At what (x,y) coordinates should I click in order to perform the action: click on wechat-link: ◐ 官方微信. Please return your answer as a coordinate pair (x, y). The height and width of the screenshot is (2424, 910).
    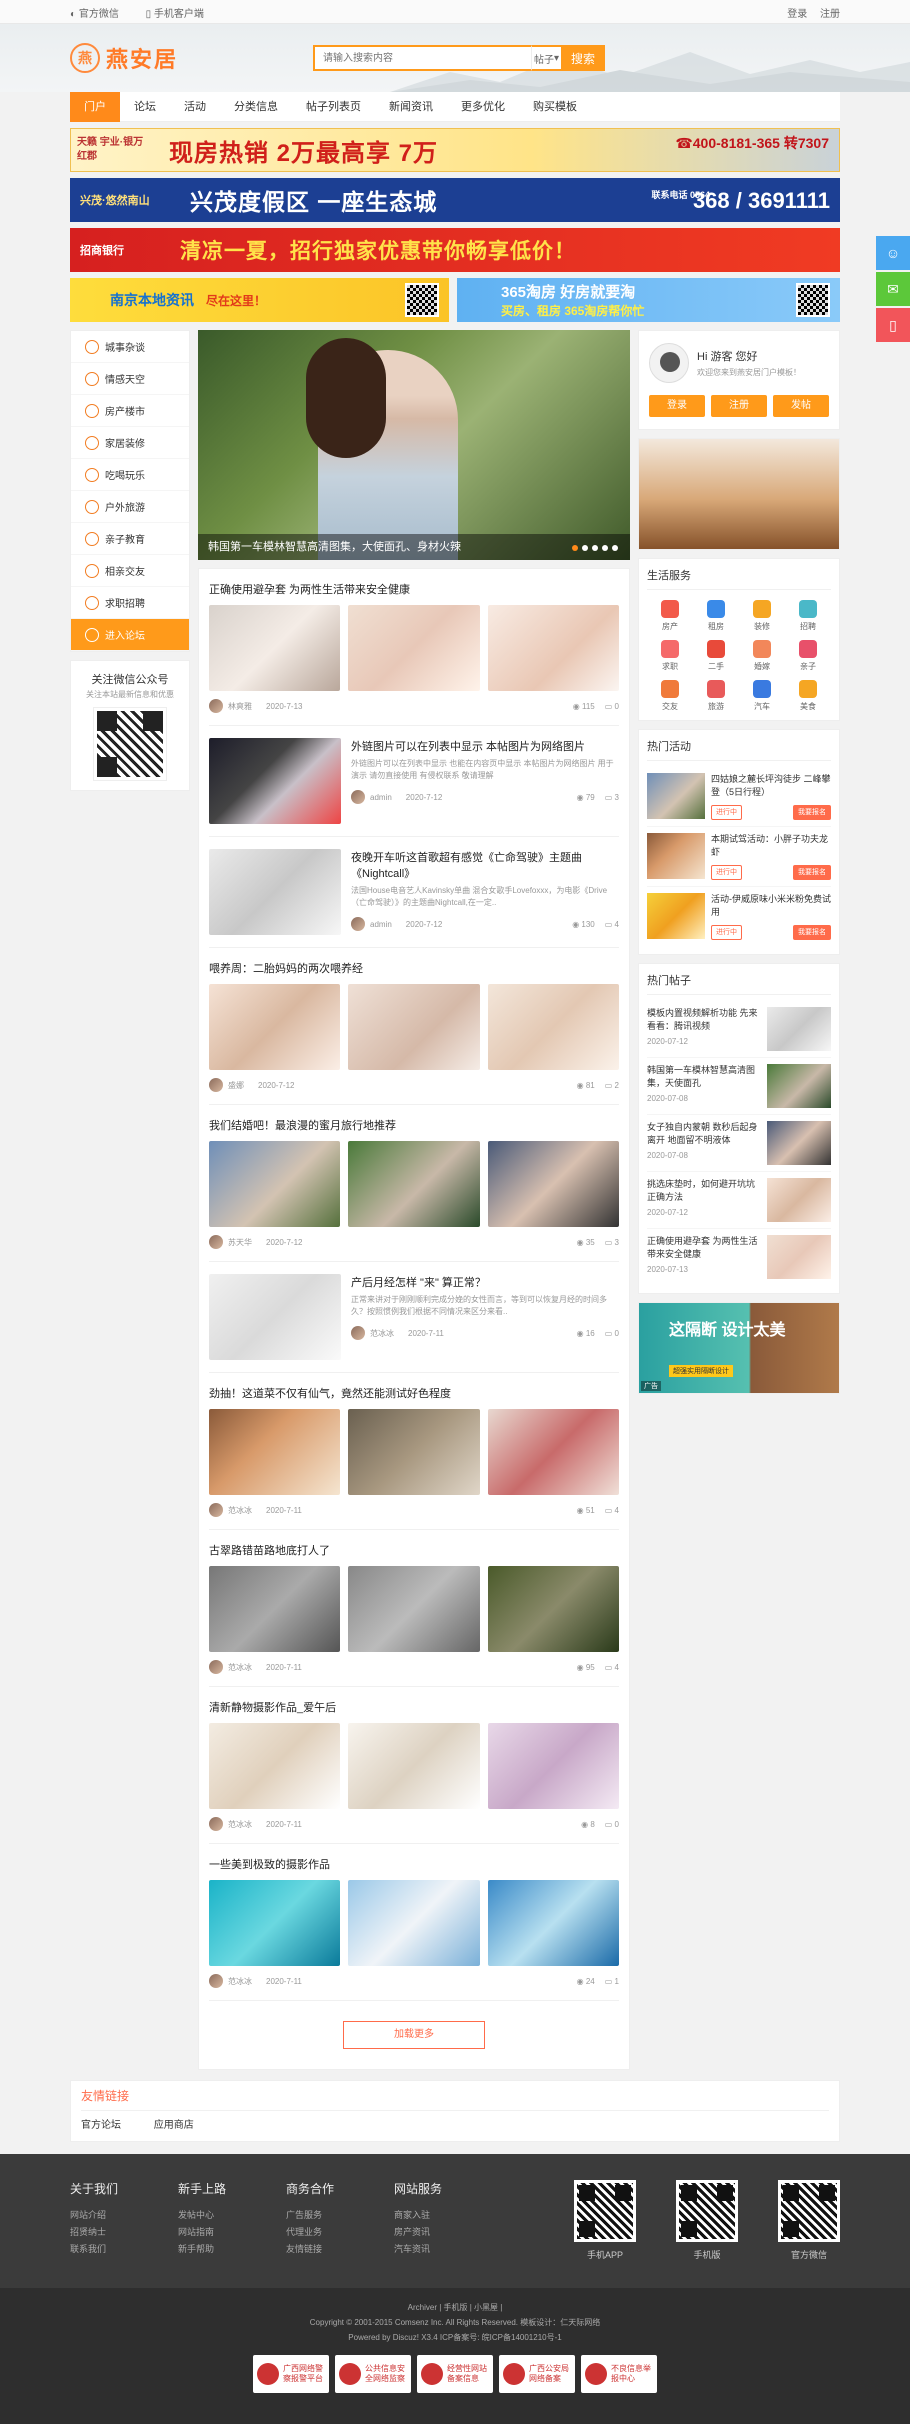
    Looking at the image, I should click on (100, 14).